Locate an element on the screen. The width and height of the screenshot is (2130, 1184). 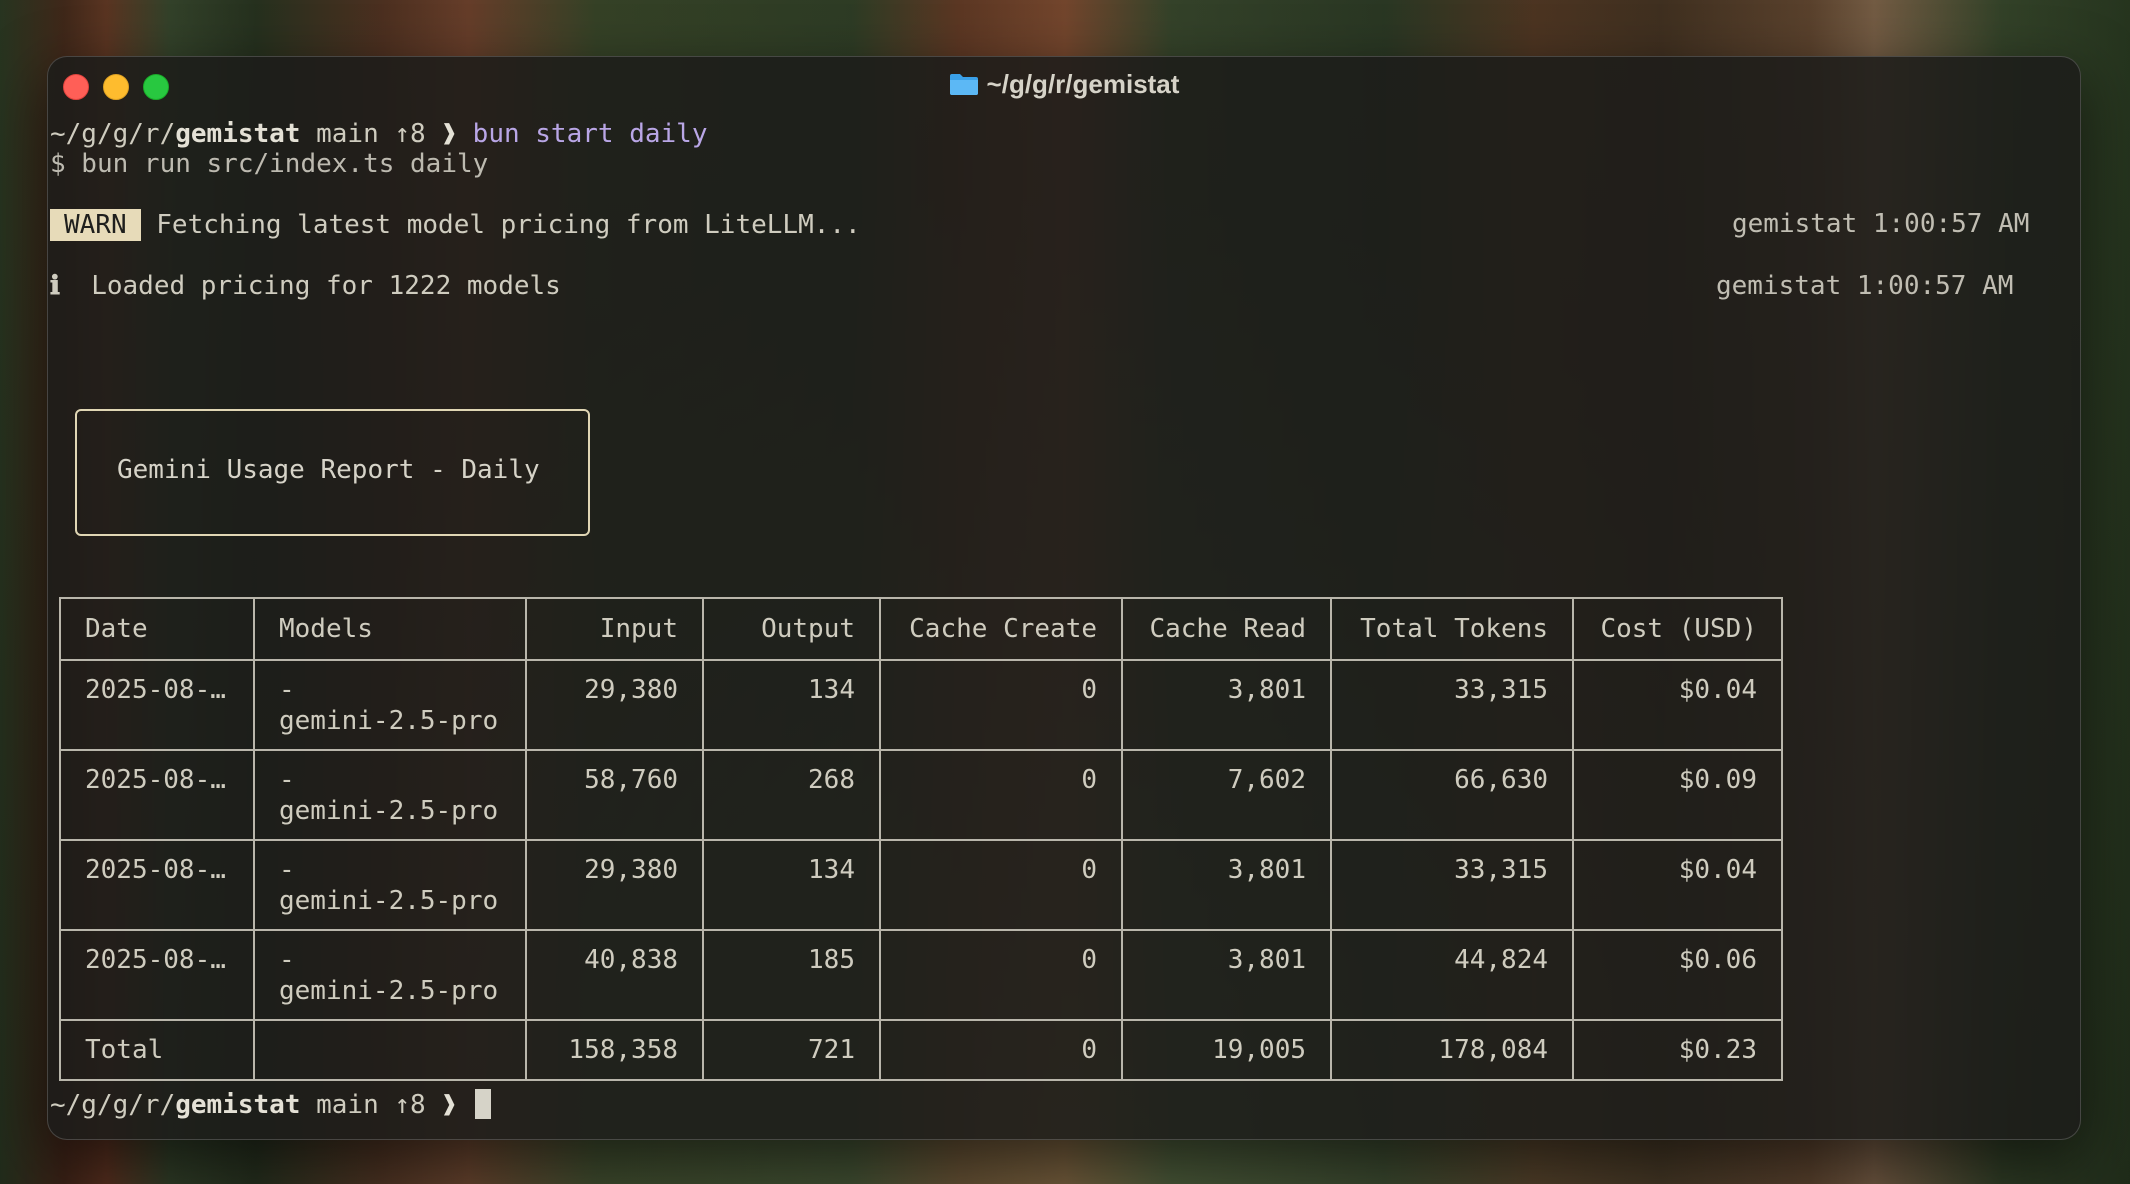
header-output: Output is located at coordinates (791, 629).